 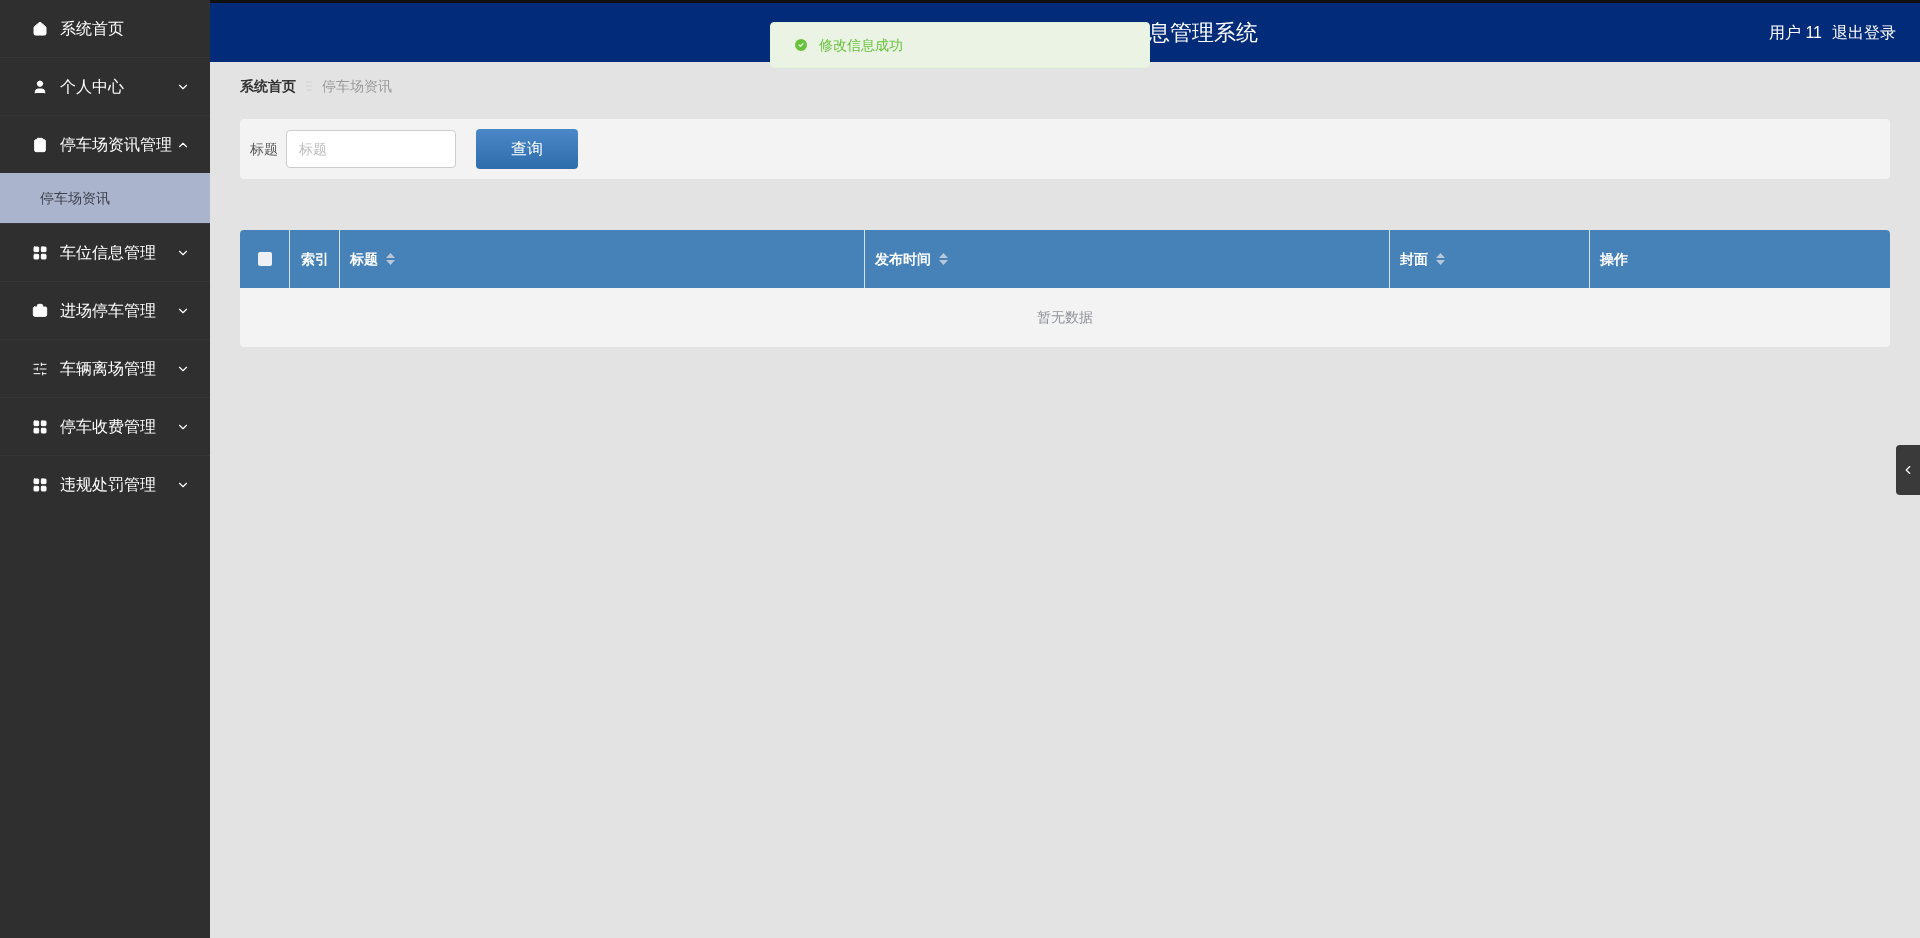 I want to click on sidebar-menu-item: 停车收费管理, so click(x=105, y=426).